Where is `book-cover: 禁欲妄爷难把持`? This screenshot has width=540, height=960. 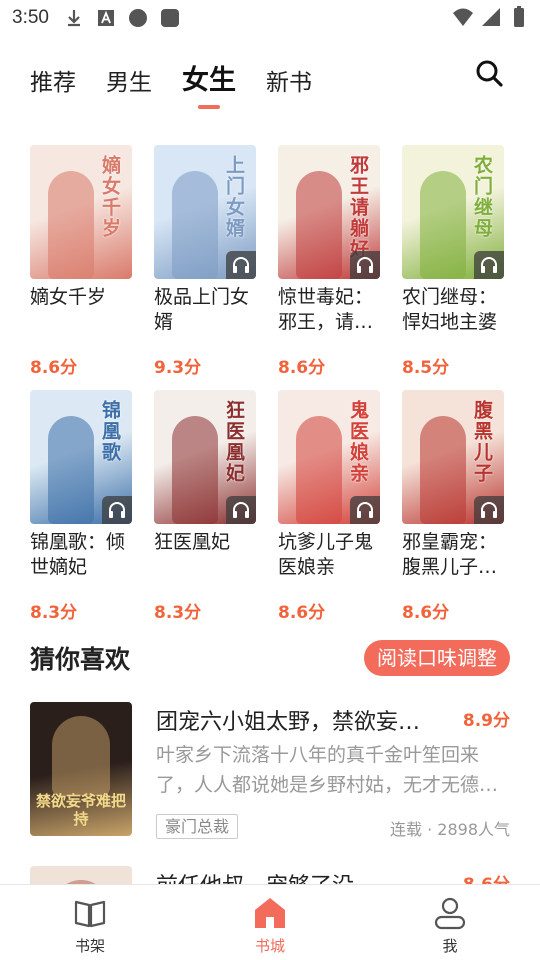 book-cover: 禁欲妄爷难把持 is located at coordinates (81, 769).